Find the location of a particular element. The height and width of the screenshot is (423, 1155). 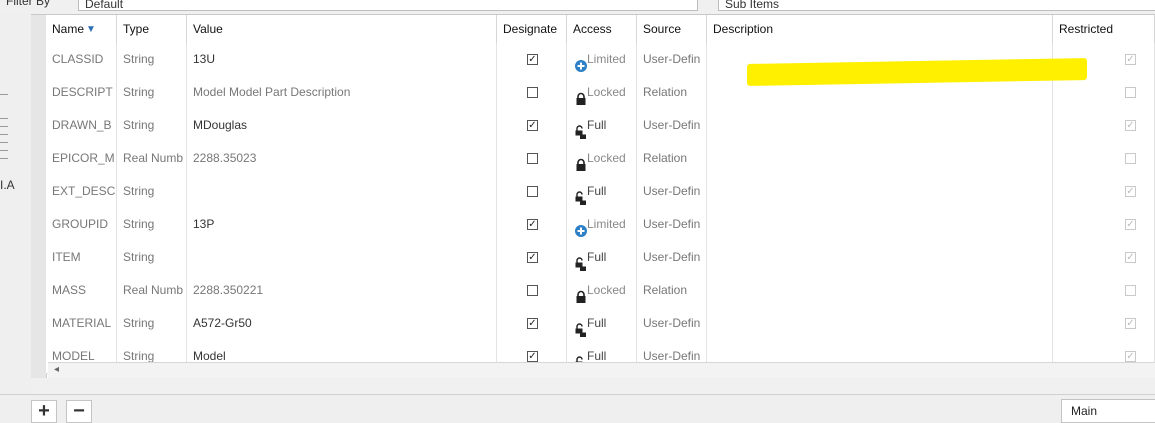

cell-name: DRAWN_B is located at coordinates (81, 125).